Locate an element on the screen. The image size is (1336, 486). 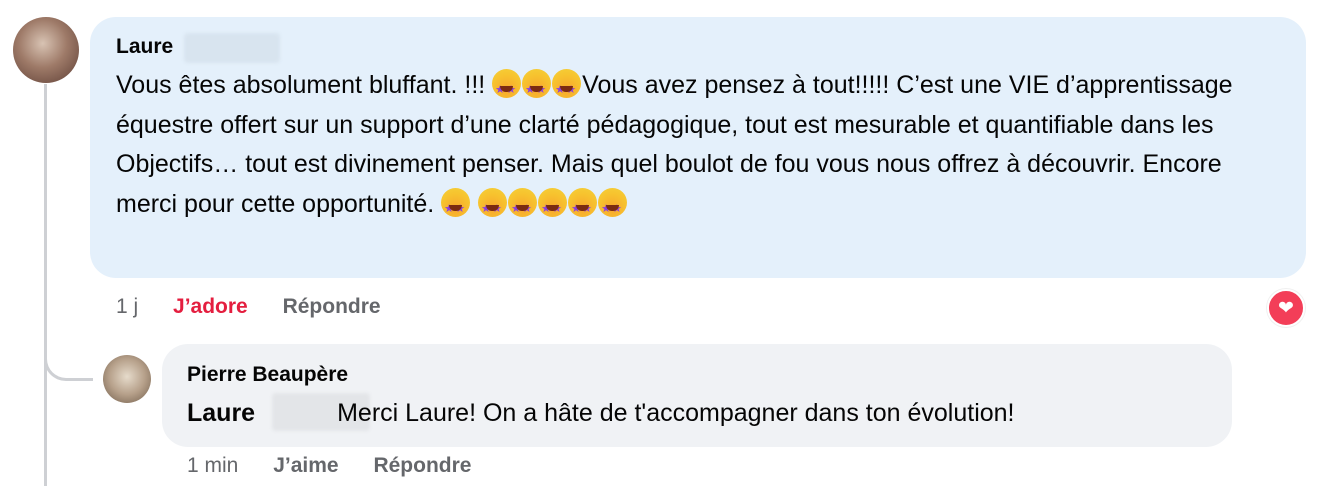
reply-connector is located at coordinates (68, 355).